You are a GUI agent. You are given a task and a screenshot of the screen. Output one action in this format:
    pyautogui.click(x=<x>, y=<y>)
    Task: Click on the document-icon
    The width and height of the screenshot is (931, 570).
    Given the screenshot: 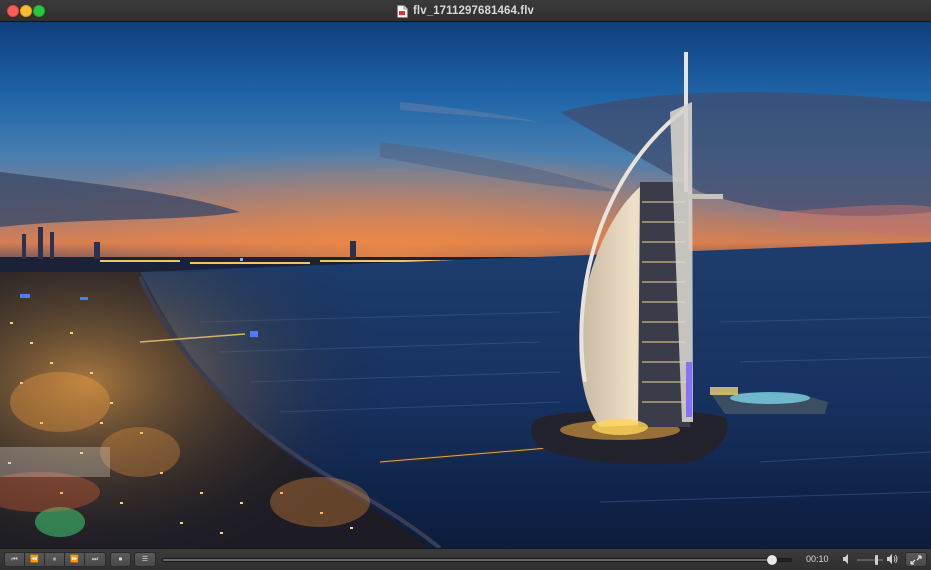 What is the action you would take?
    pyautogui.click(x=402, y=11)
    